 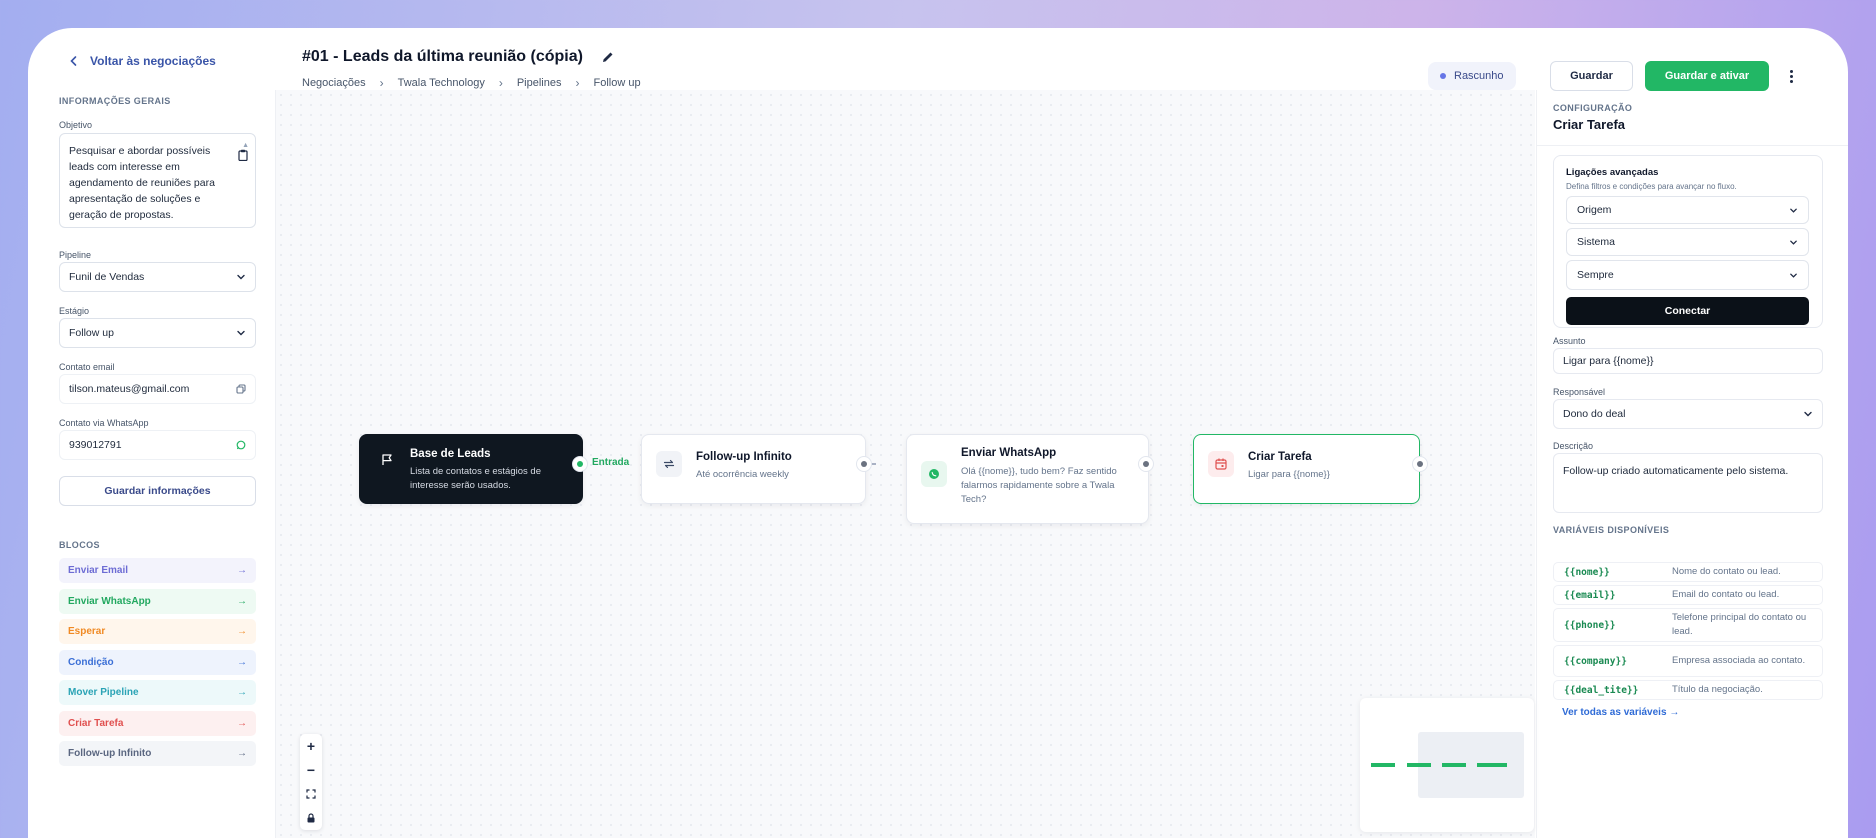 I want to click on variable-row: {{nome}} Nome do contato ou lead., so click(x=1688, y=572).